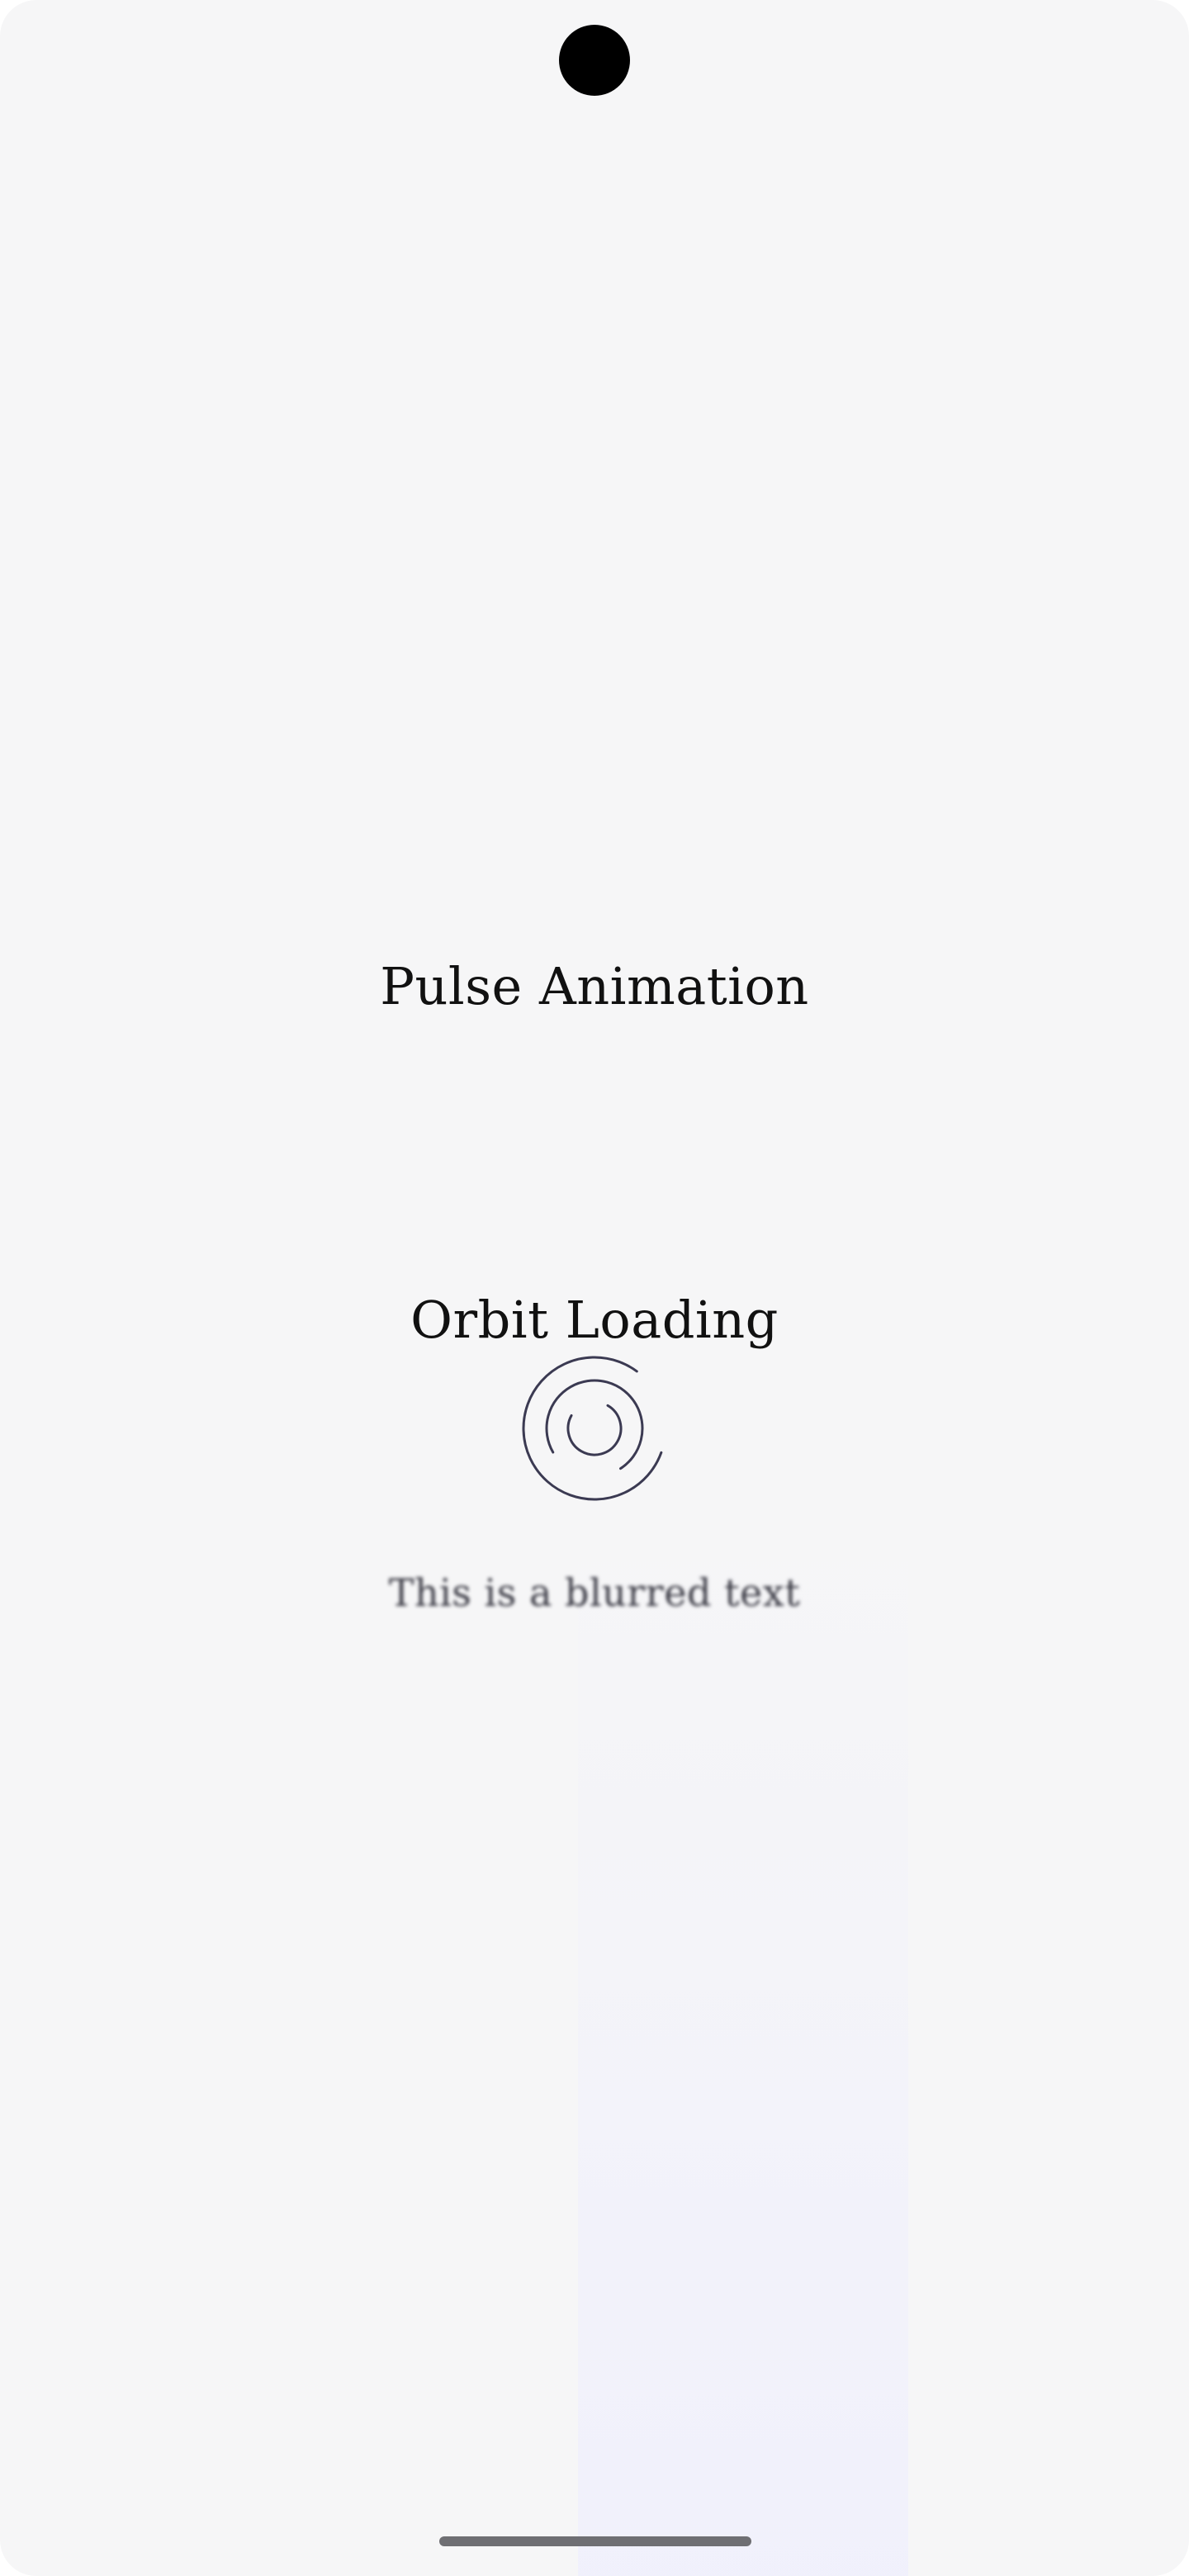  What do you see at coordinates (594, 986) in the screenshot?
I see `pulse-animation-title: Pulse Animation` at bounding box center [594, 986].